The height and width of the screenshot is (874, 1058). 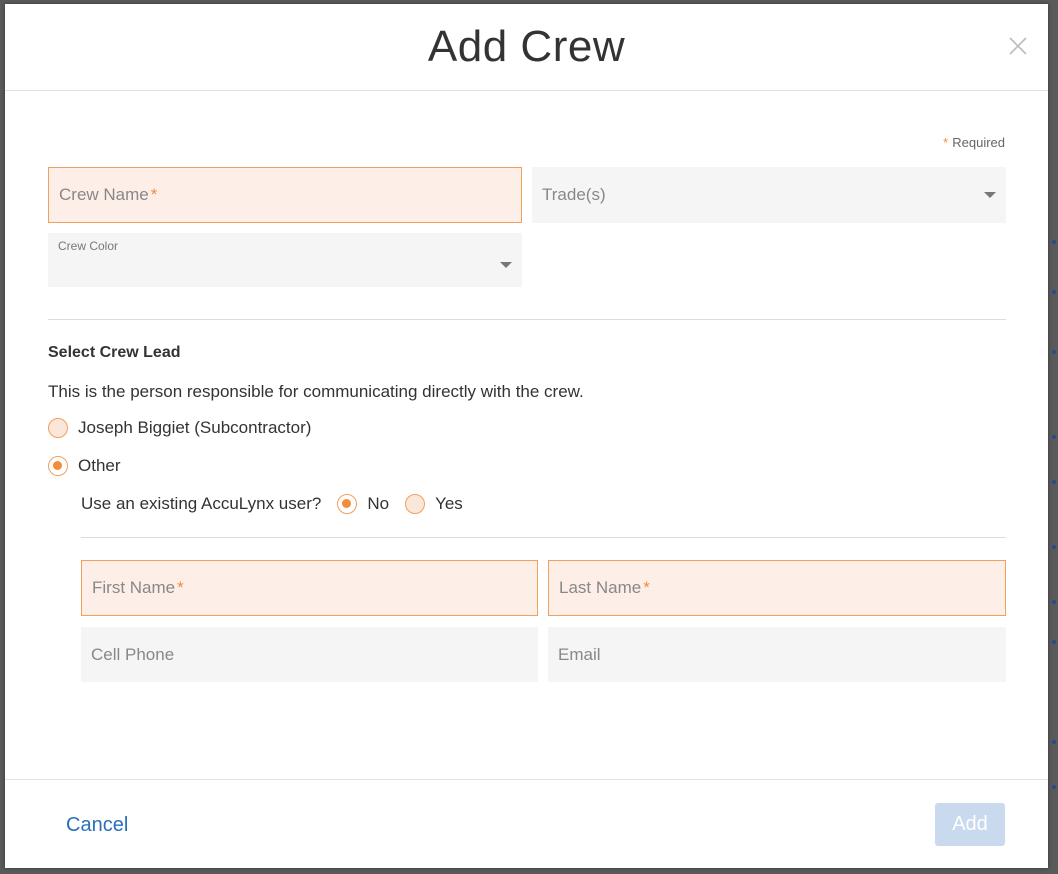 I want to click on crew-lead-option-joseph: Joseph Biggiet (Subcontractor), so click(x=179, y=428).